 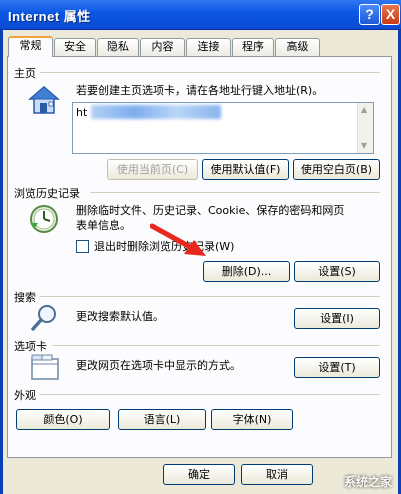 I want to click on cancel-button: 取消, so click(x=277, y=474).